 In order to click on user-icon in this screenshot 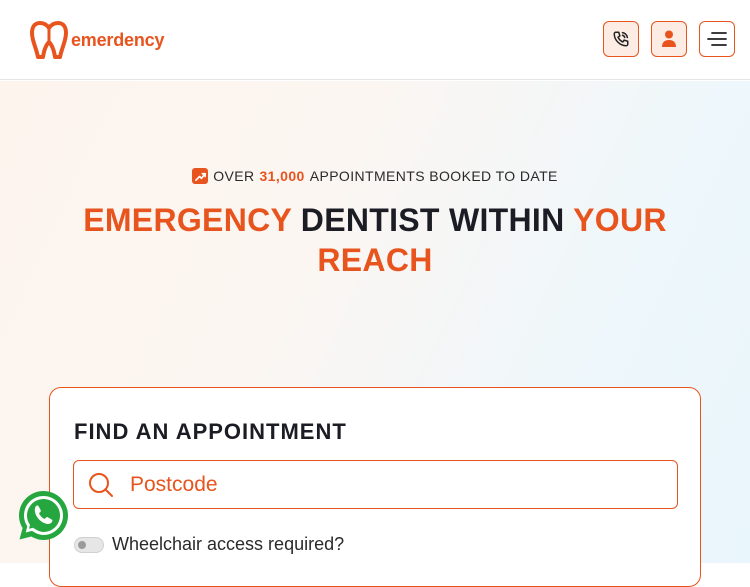, I will do `click(669, 38)`.